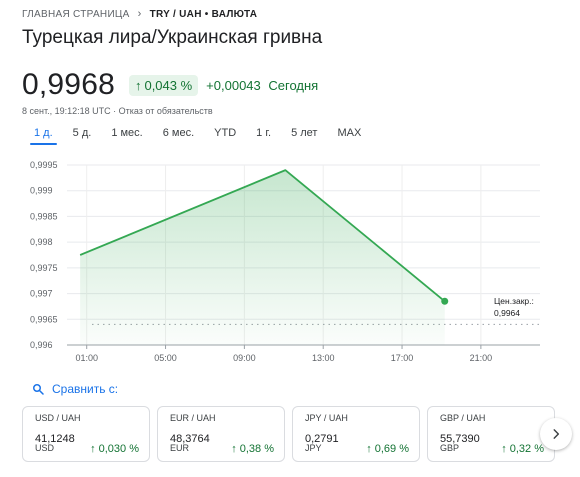 This screenshot has height=477, width=580. Describe the element at coordinates (44, 319) in the screenshot. I see `y-tick-label: 0,9965` at that location.